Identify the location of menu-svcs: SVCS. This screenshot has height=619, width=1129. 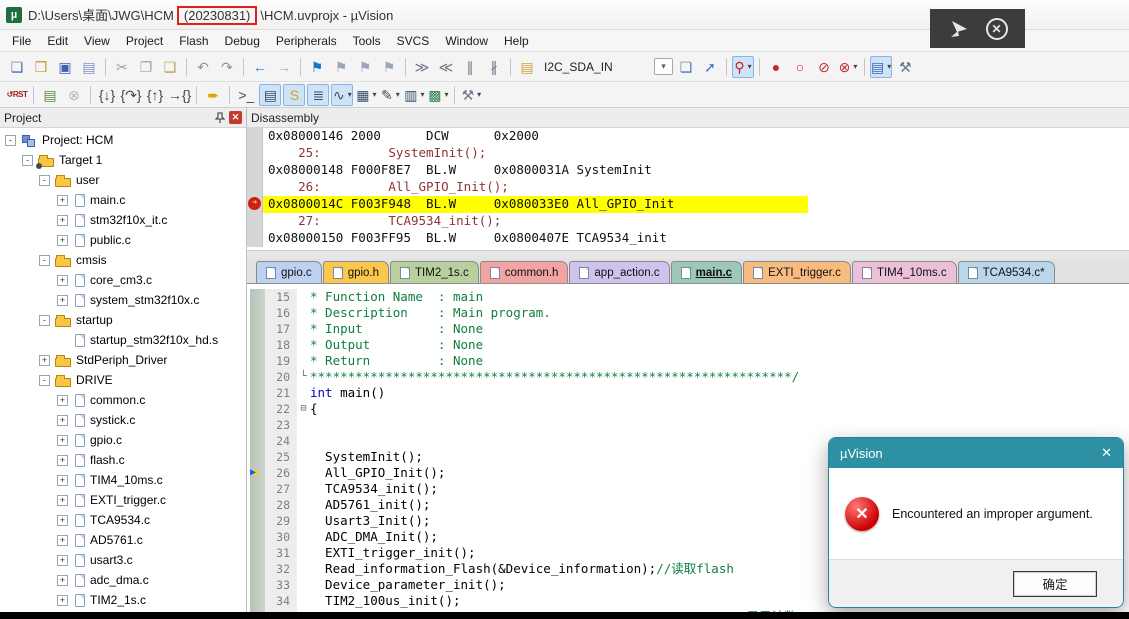
(413, 41).